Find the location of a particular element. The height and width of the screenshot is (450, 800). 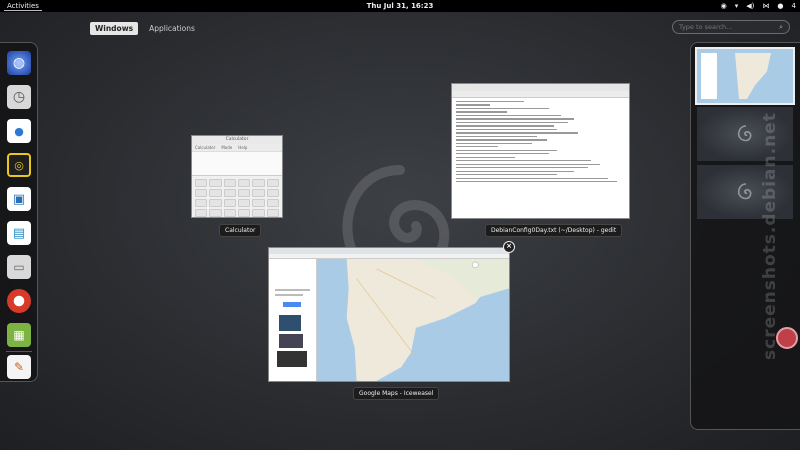

calculator-menubar: Calculator Mode Help is located at coordinates (237, 148).